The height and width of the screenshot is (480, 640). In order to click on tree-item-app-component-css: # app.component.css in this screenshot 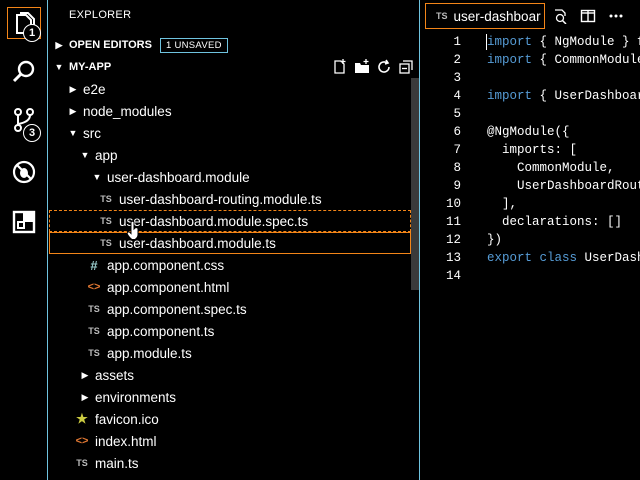, I will do `click(230, 265)`.